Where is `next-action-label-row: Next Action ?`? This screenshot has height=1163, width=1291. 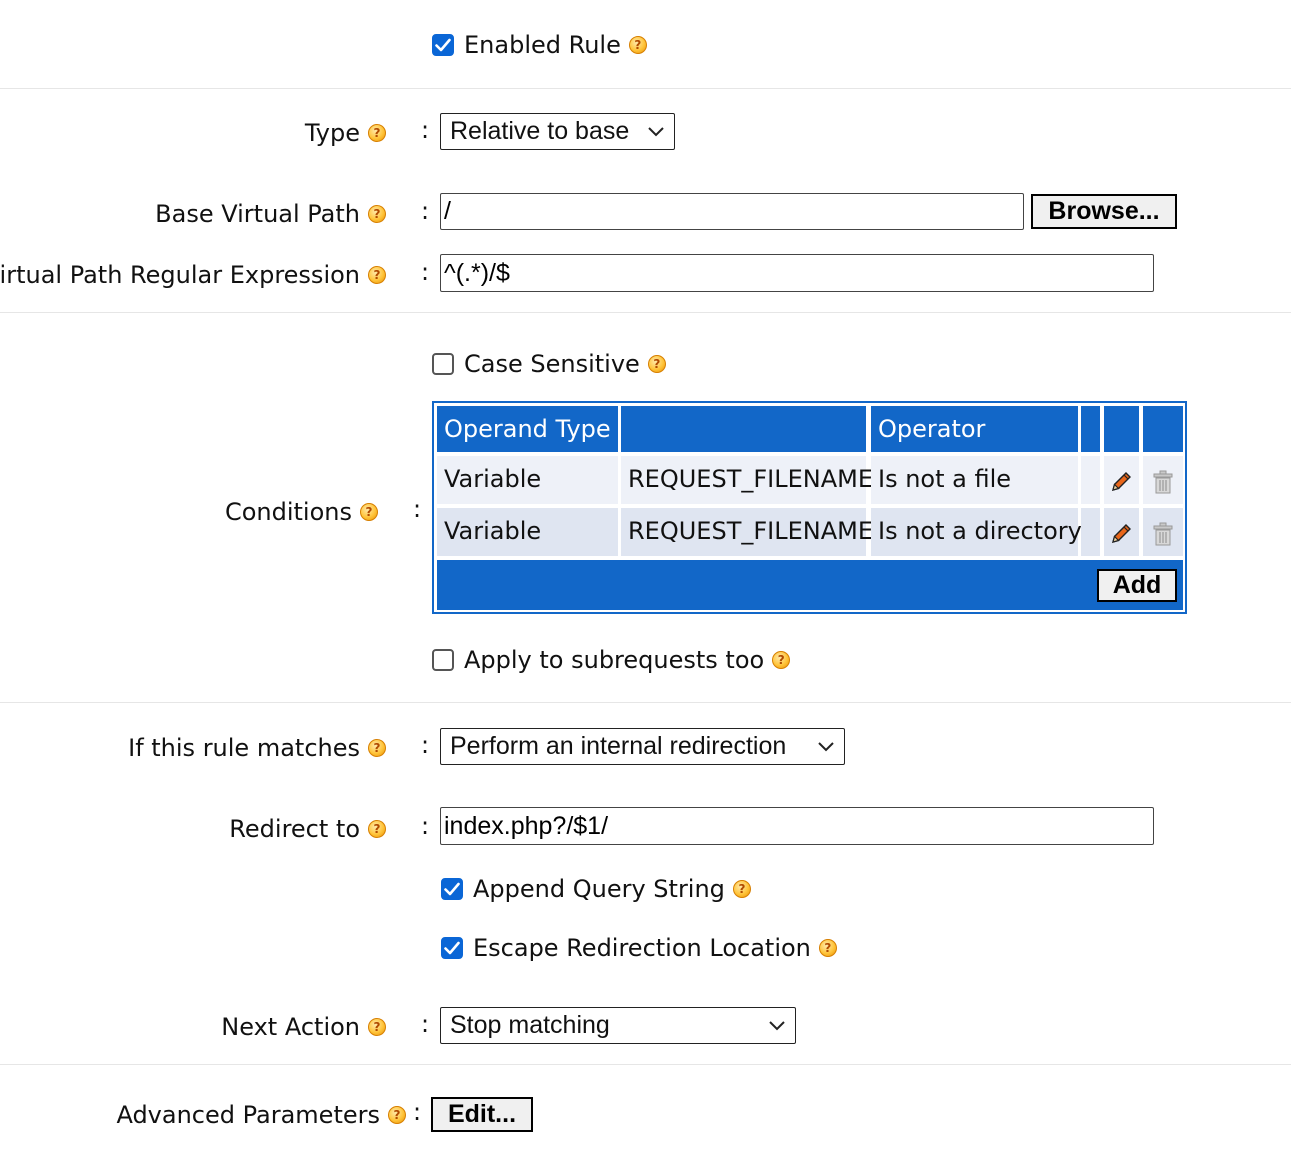
next-action-label-row: Next Action ? is located at coordinates (303, 1027).